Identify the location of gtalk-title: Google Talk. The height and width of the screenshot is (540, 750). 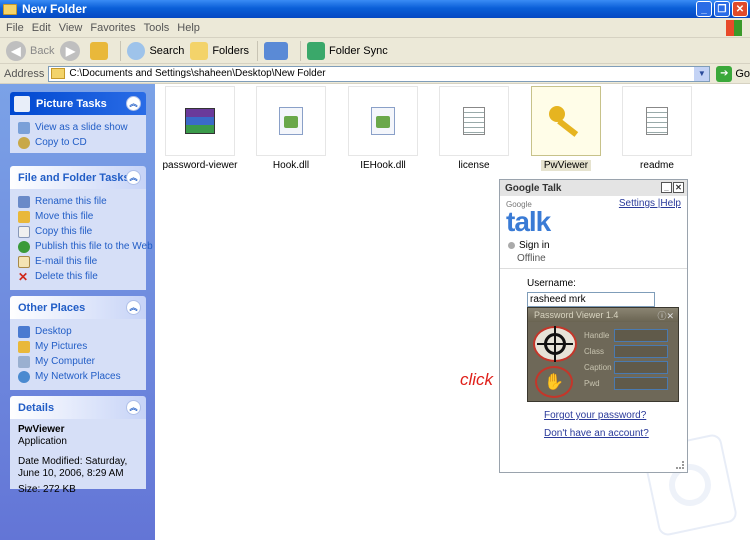
(533, 188).